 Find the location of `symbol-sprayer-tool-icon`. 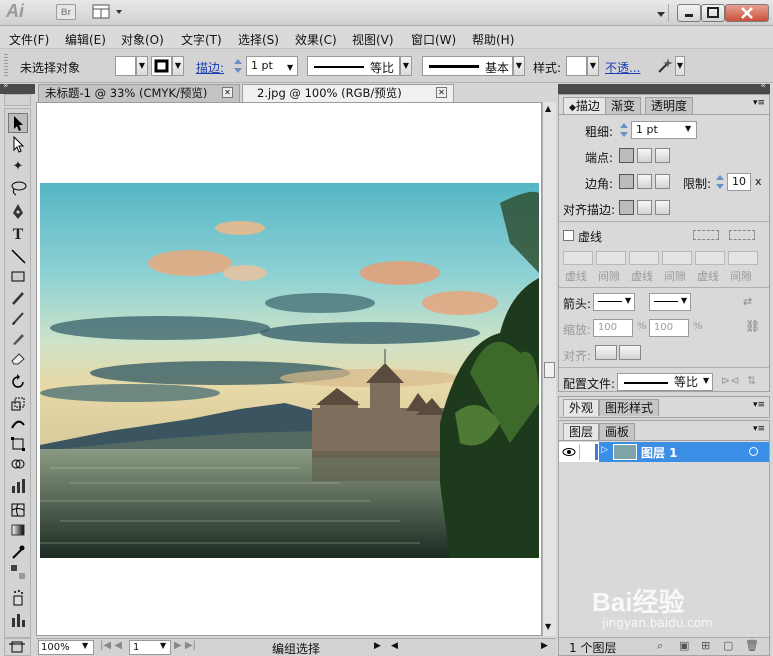

symbol-sprayer-tool-icon is located at coordinates (18, 599).